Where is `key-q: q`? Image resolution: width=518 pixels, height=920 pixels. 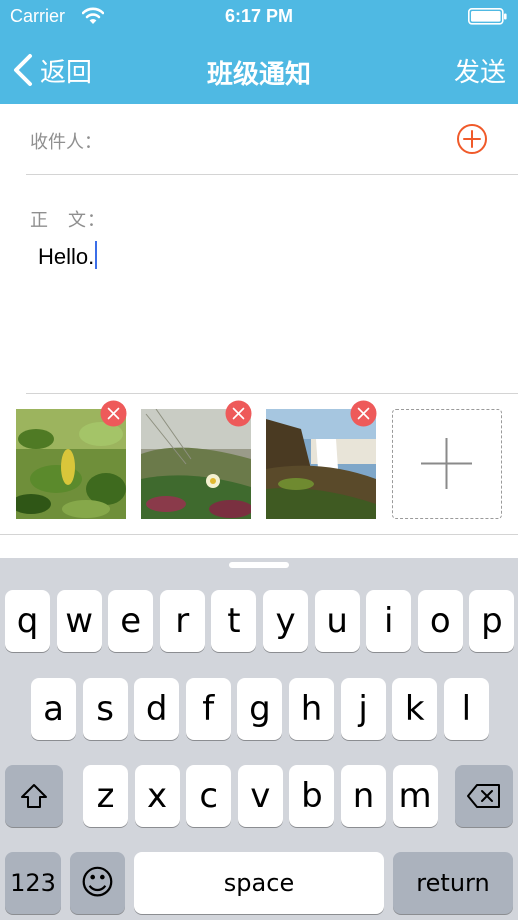 key-q: q is located at coordinates (27, 621).